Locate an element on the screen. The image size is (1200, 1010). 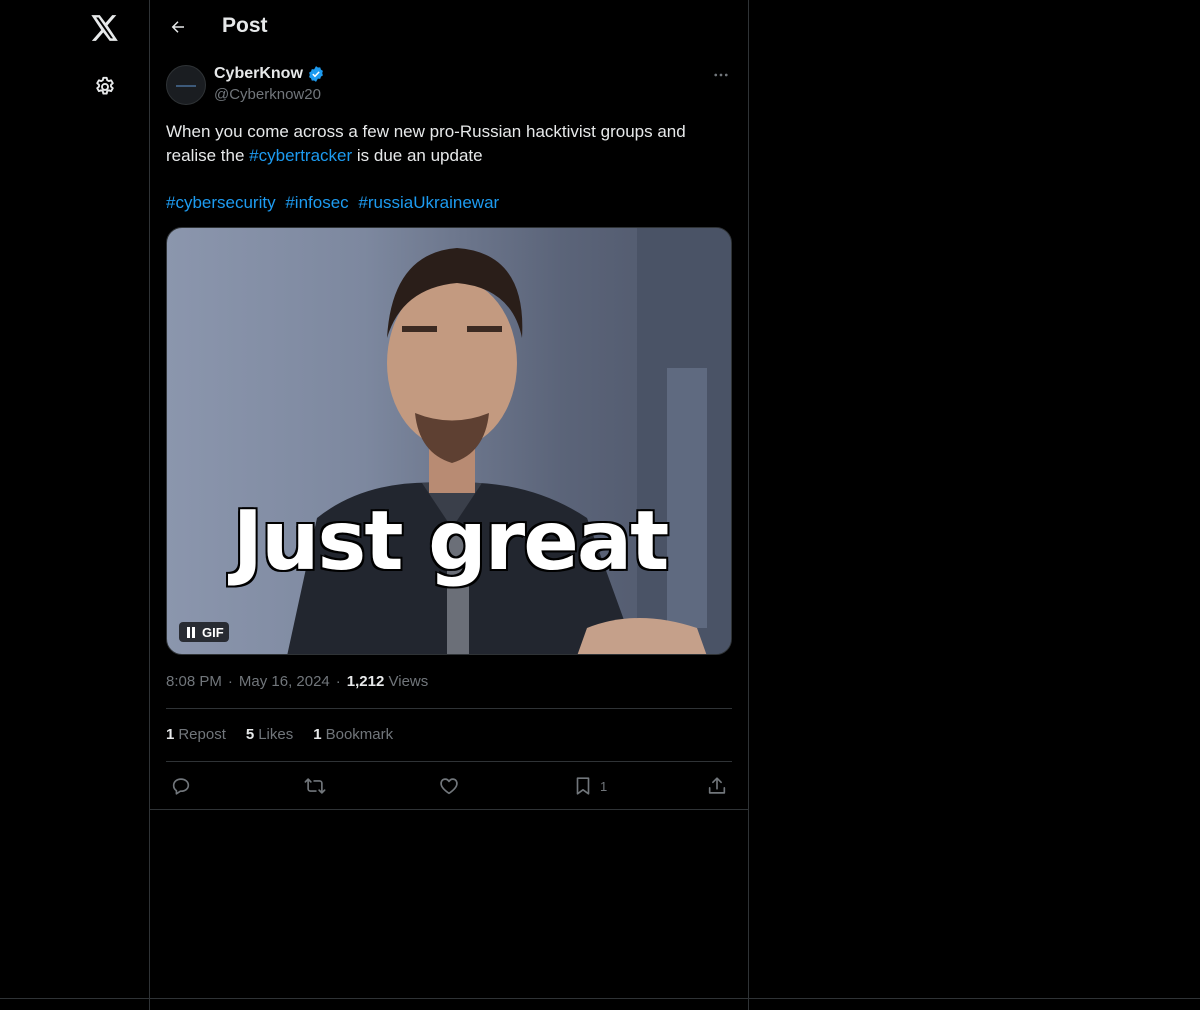
hashtag-link: #infosec is located at coordinates (316, 202).